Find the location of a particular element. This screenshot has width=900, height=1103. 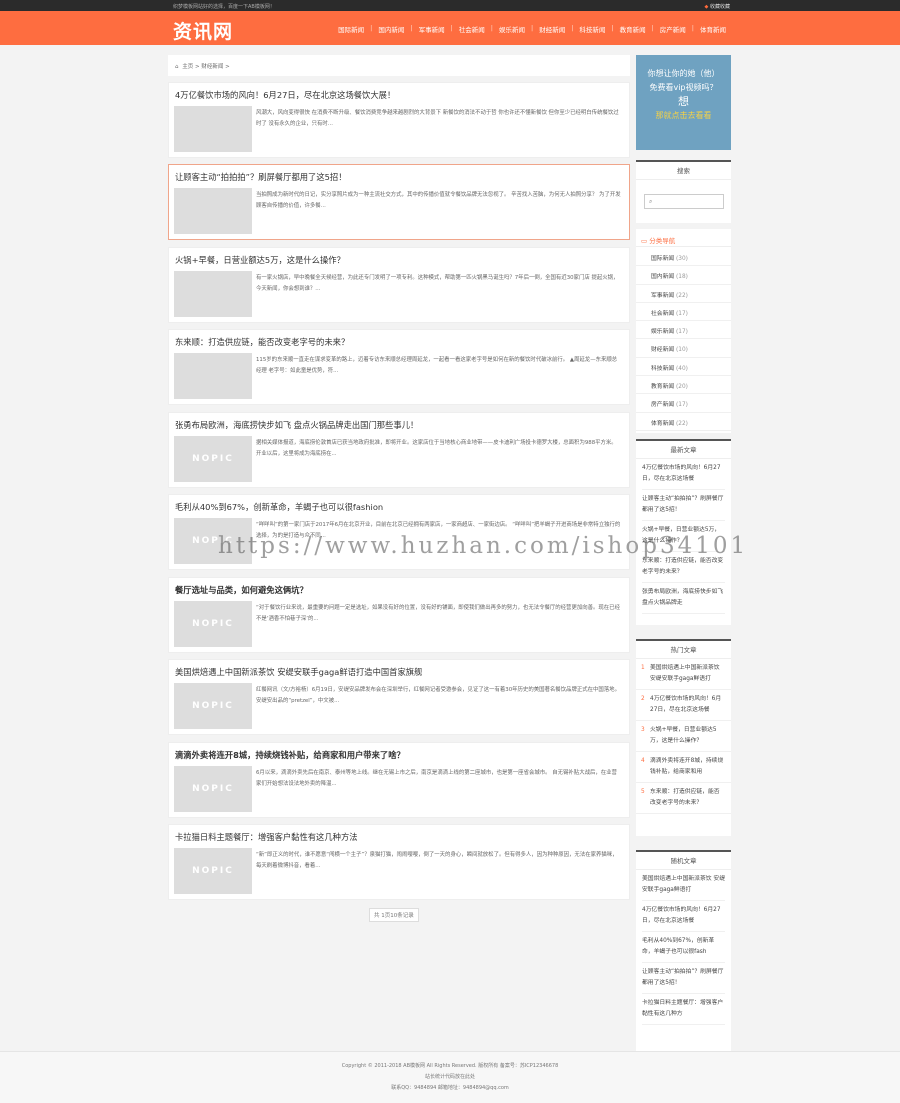

random-heading: 随机文章 is located at coordinates (683, 861).